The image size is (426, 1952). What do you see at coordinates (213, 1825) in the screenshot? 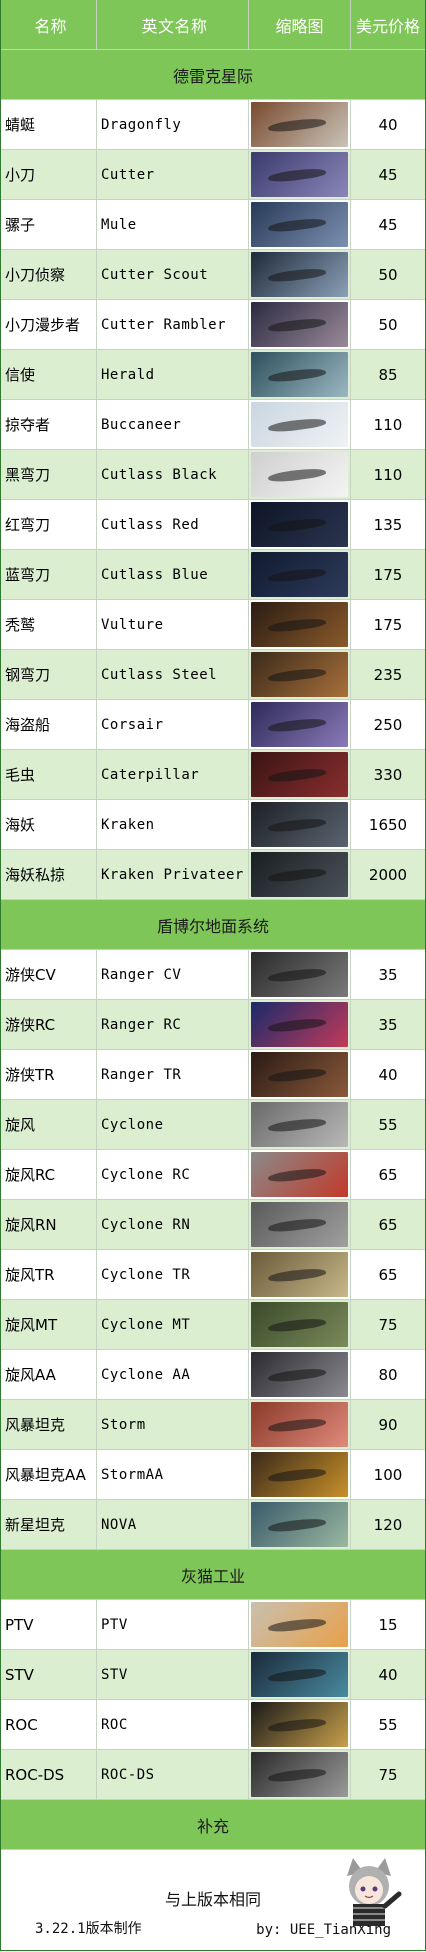
I see `section-title-supplement: 补充` at bounding box center [213, 1825].